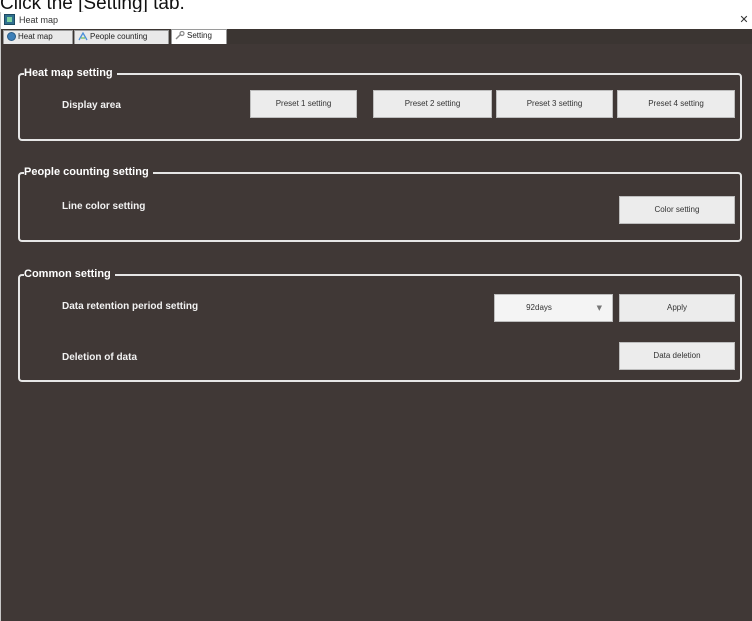 This screenshot has width=752, height=621. I want to click on tab-people-counting-label: People counting, so click(119, 36).